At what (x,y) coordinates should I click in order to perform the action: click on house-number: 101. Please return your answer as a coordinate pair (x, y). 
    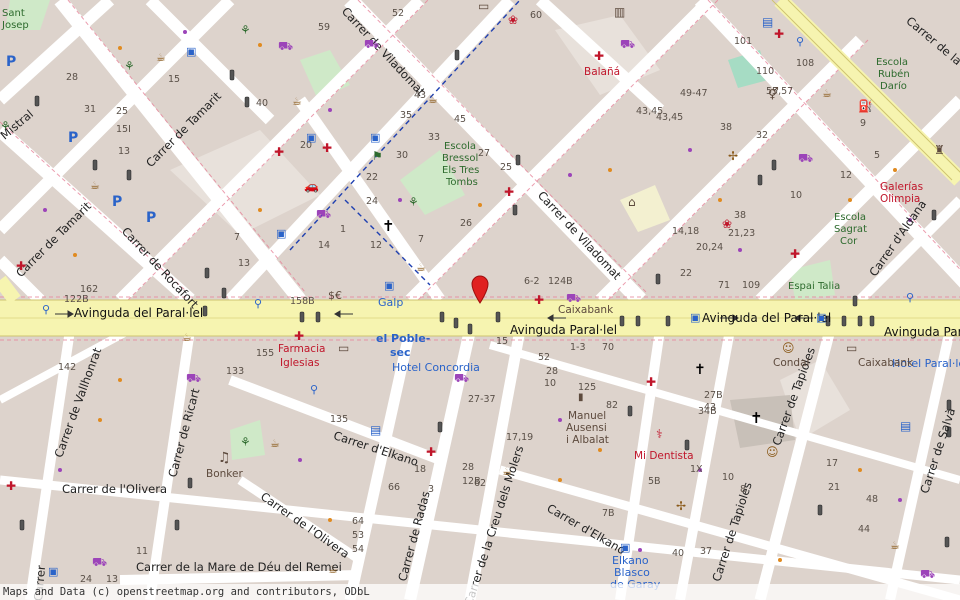
    Looking at the image, I should click on (743, 41).